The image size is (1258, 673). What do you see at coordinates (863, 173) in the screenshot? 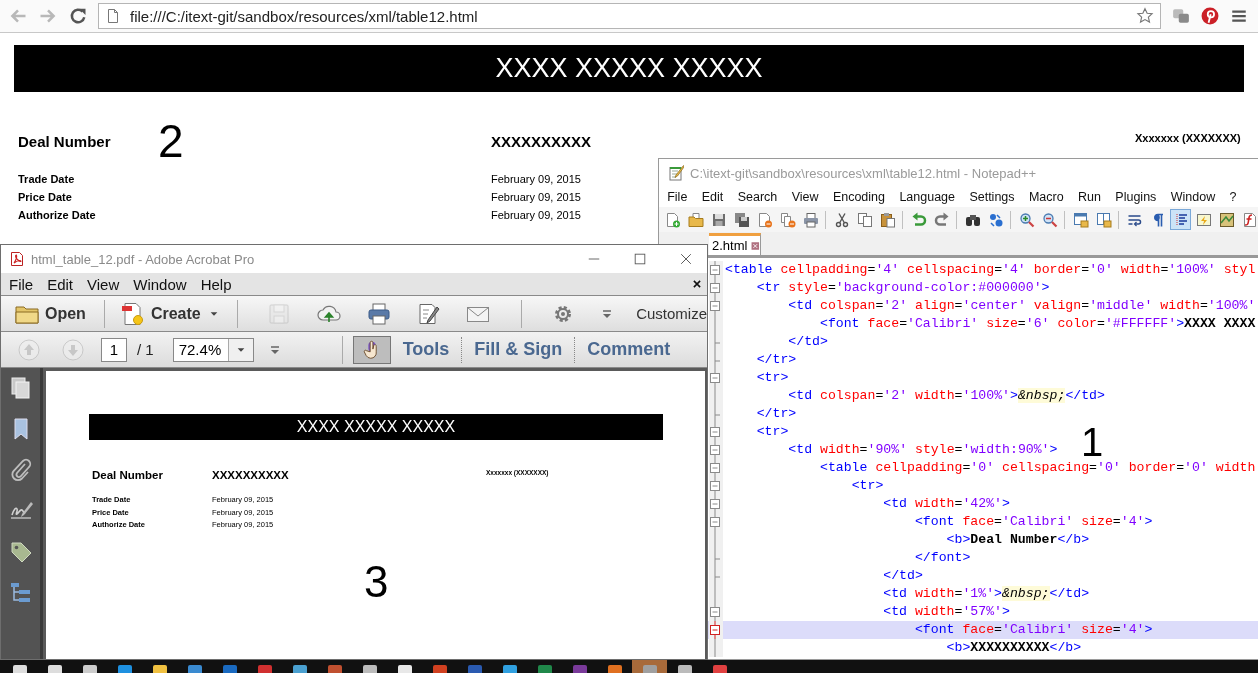
I see `window-title: C:\itext-git\sandbox\resources\xml\table12.html - Notepad++` at bounding box center [863, 173].